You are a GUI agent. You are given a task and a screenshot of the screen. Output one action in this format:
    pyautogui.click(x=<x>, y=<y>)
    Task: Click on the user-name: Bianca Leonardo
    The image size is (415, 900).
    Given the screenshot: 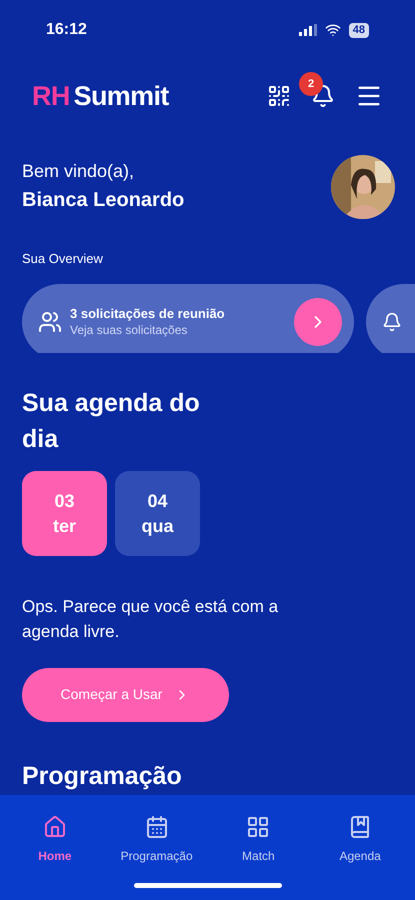 What is the action you would take?
    pyautogui.click(x=103, y=200)
    